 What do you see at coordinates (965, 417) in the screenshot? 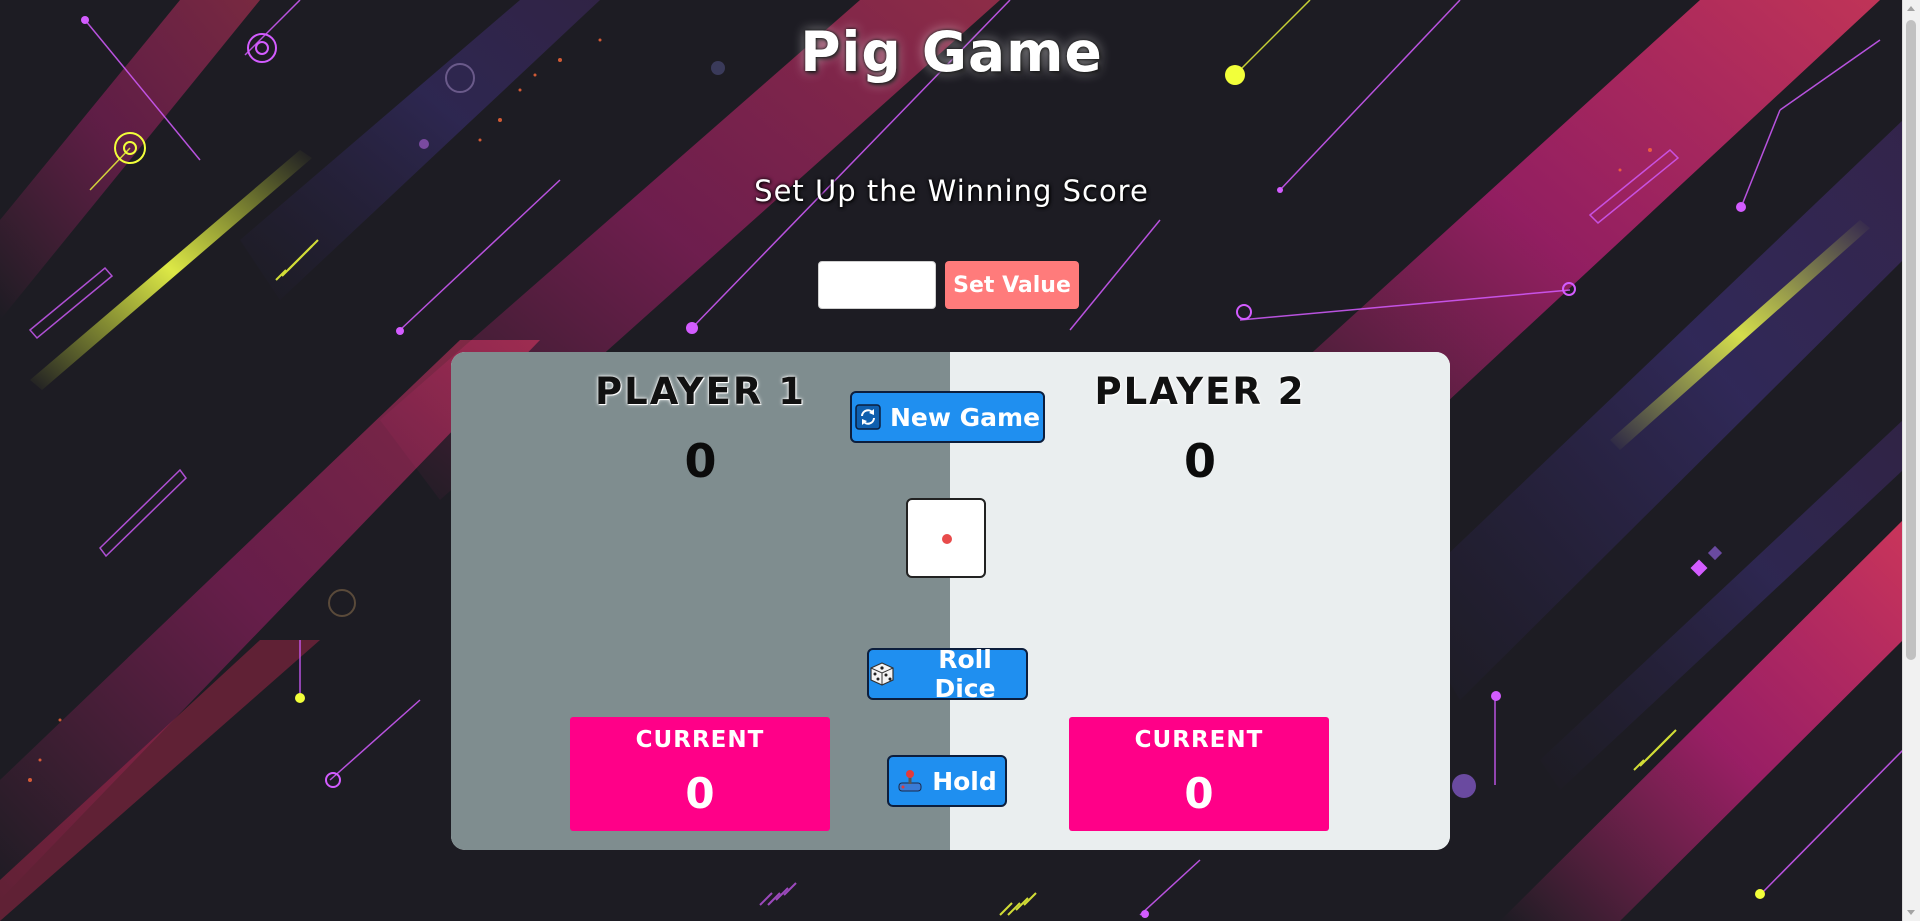
I see `new-game-label: New Game` at bounding box center [965, 417].